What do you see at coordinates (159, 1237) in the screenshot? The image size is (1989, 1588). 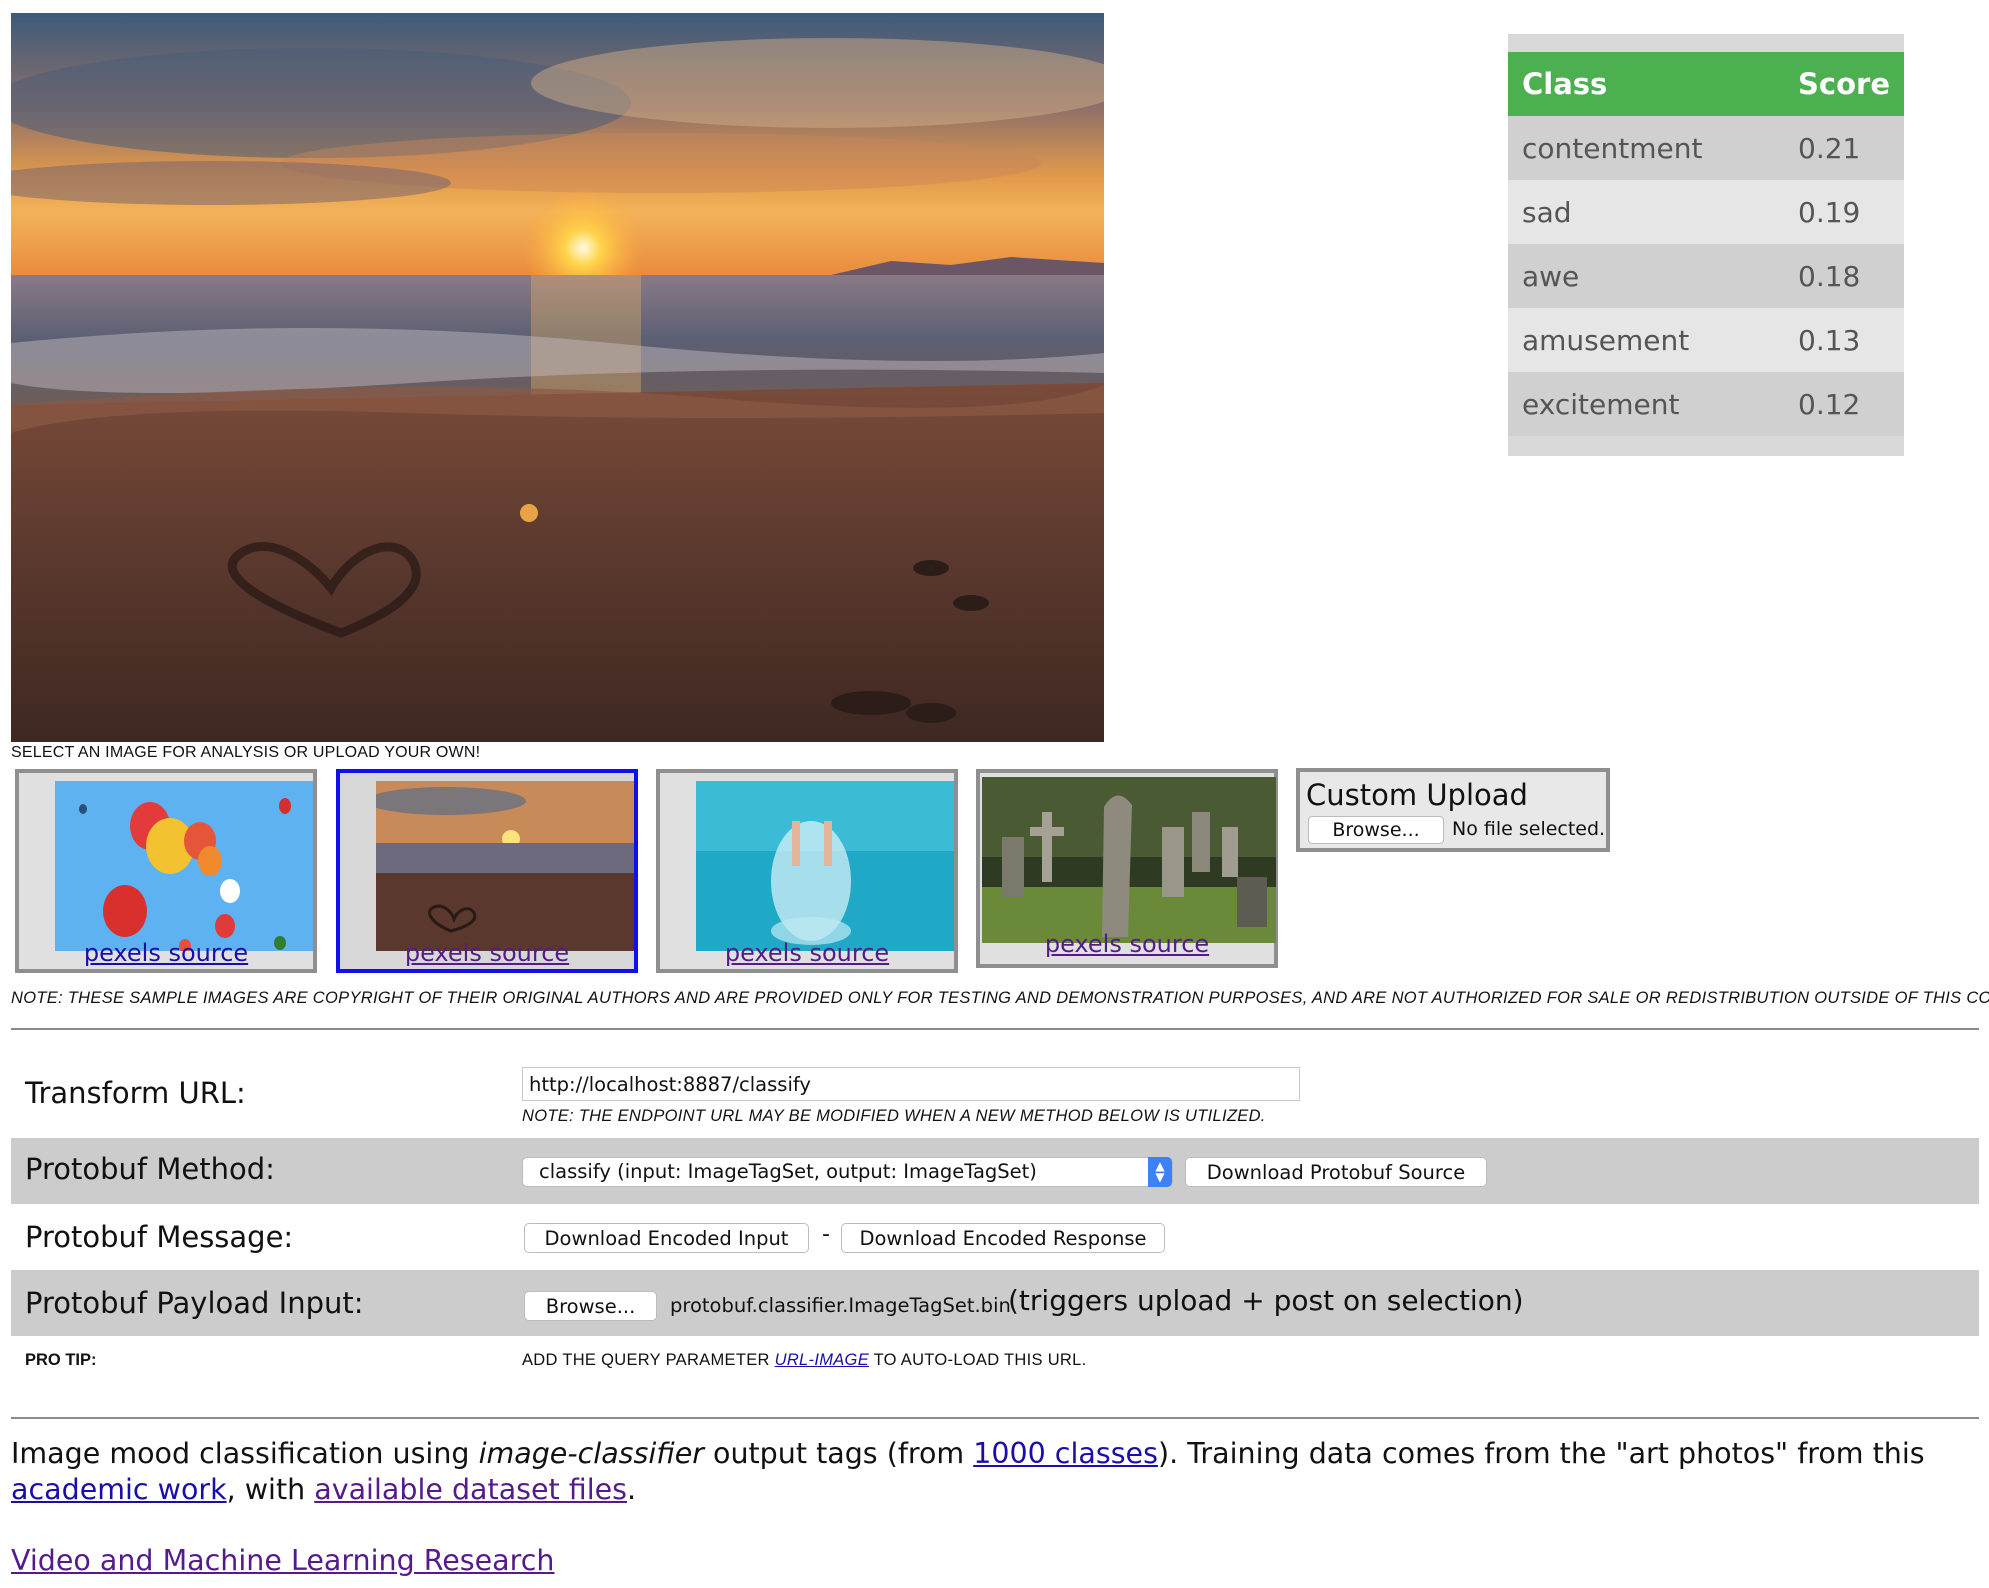 I see `protobuf-message-label: Protobuf Message:` at bounding box center [159, 1237].